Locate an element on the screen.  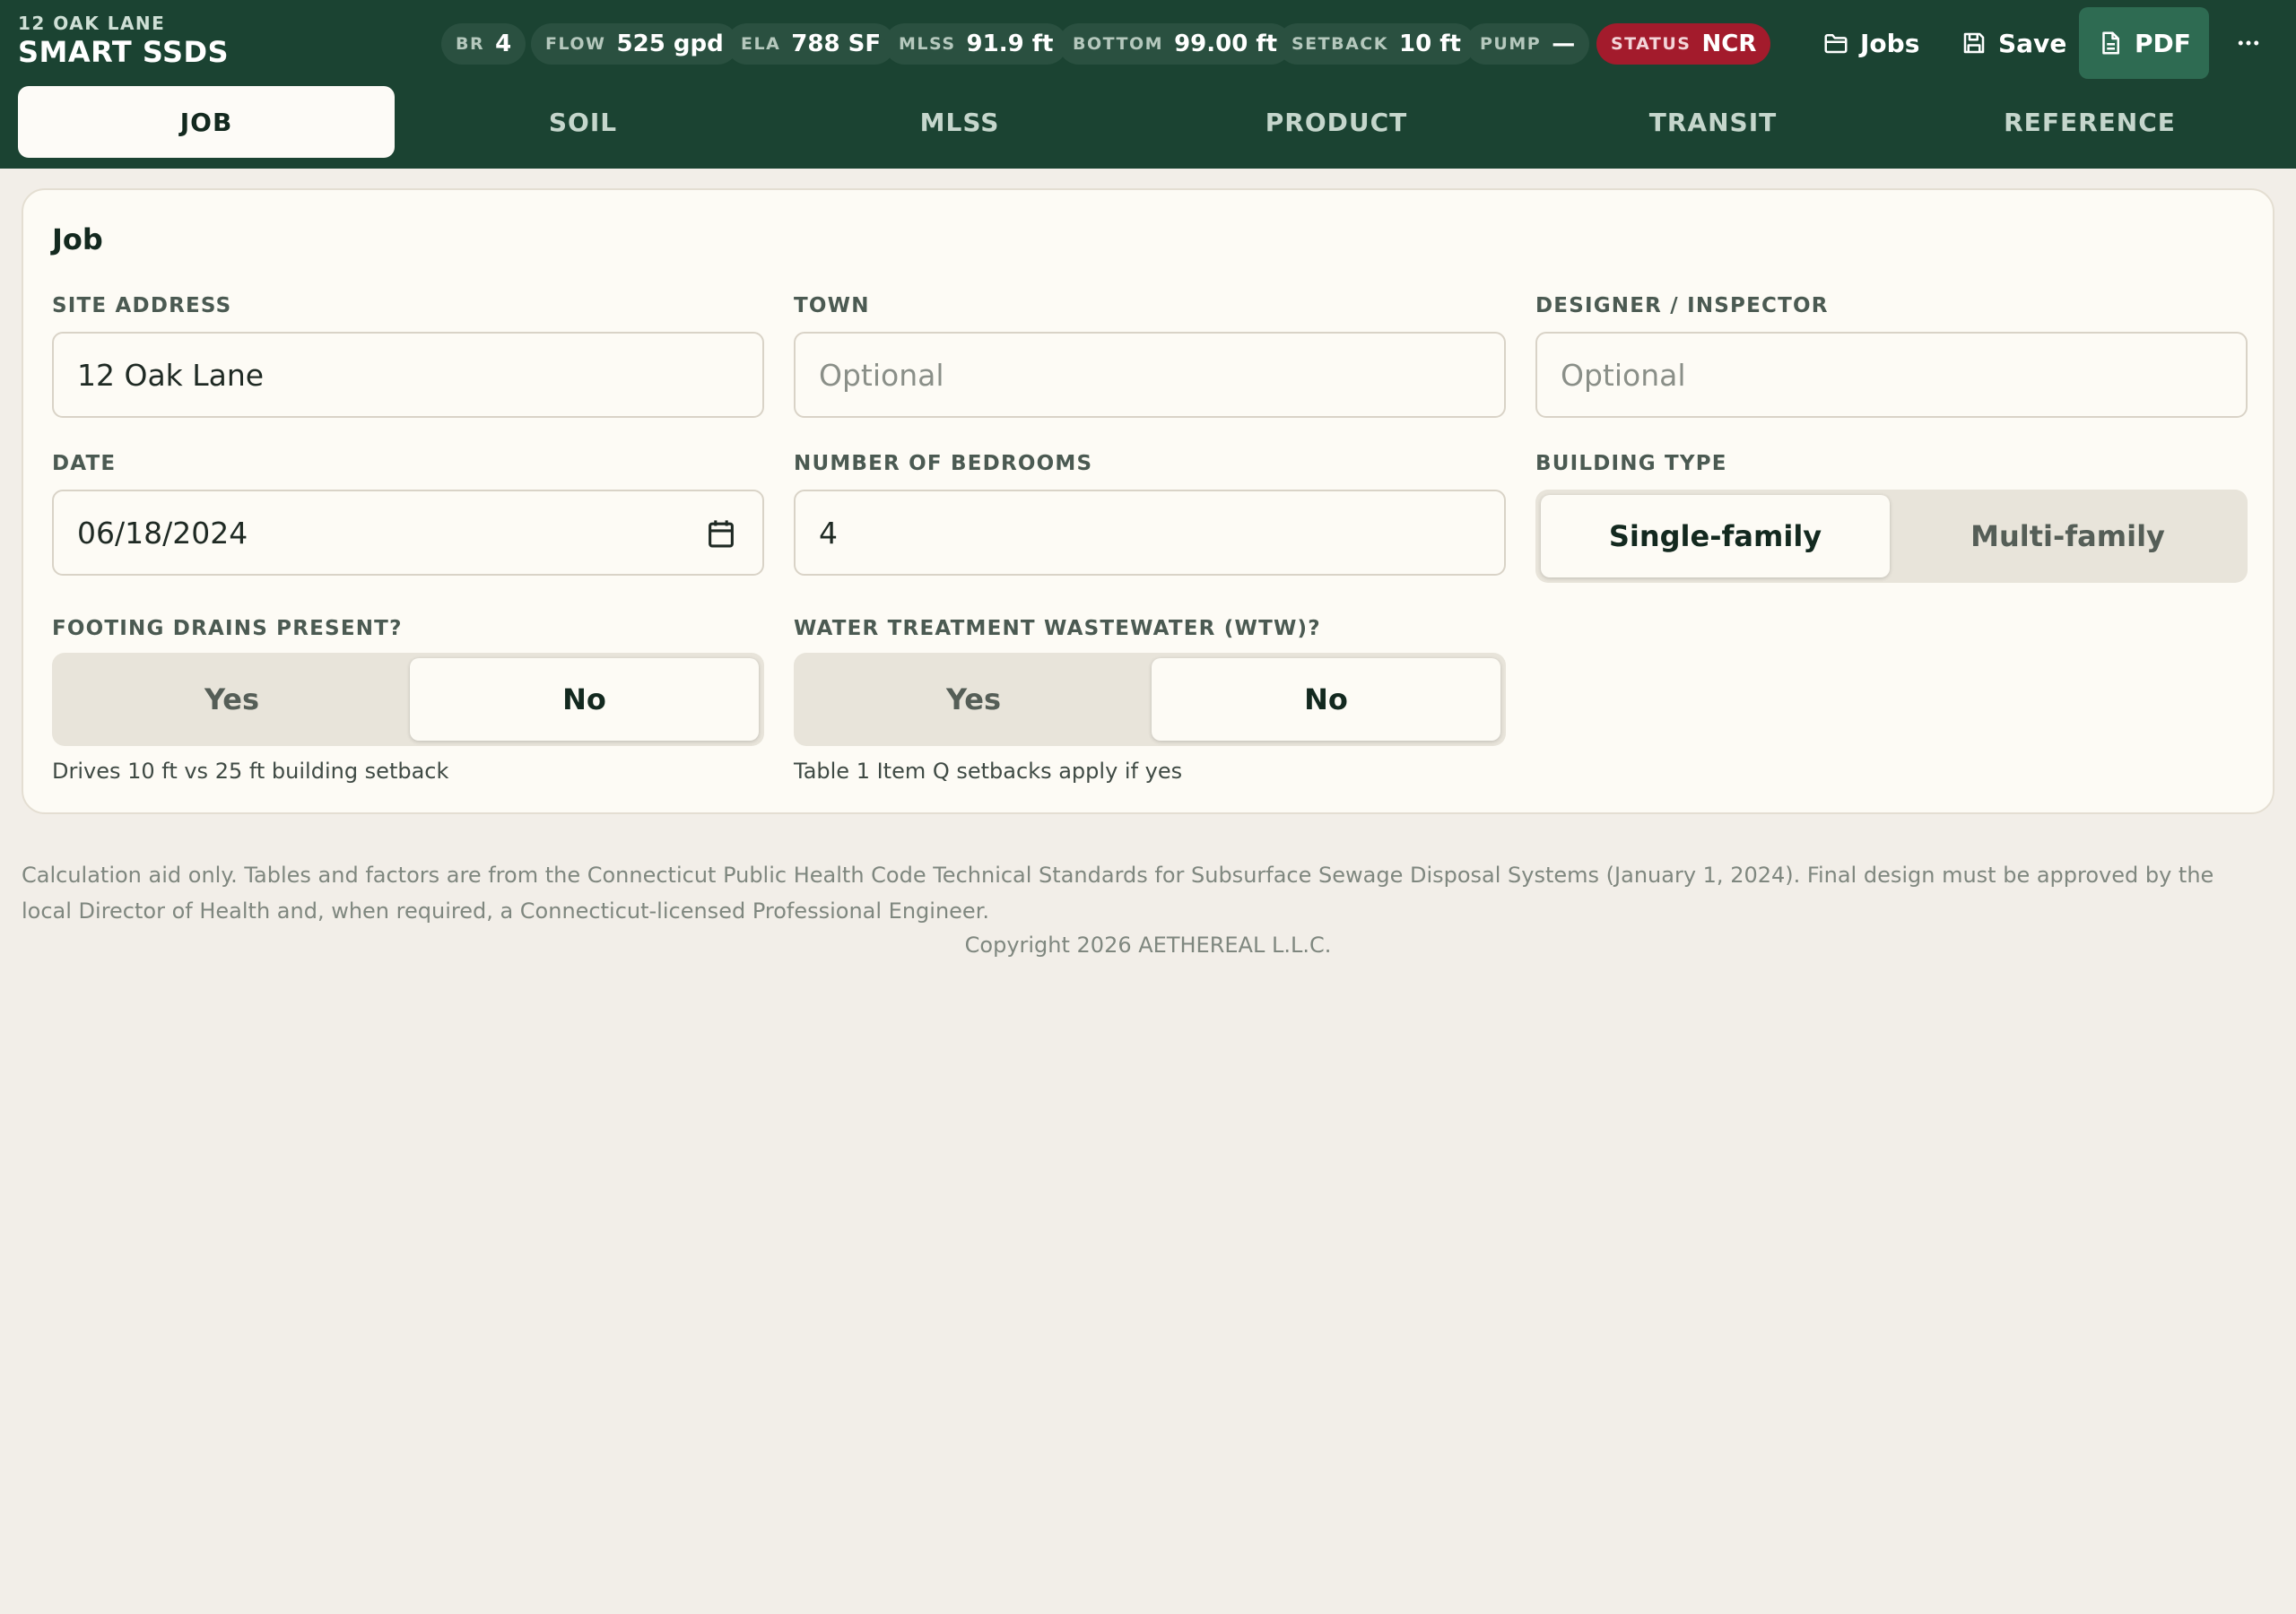
card-title: Job is located at coordinates (77, 239).